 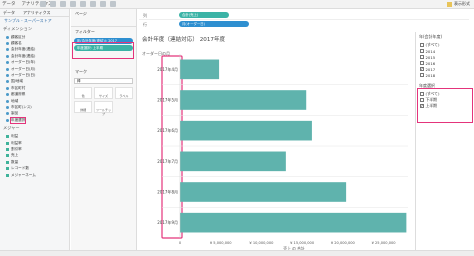 What do you see at coordinates (458, 4) in the screenshot?
I see `show-me-button: 表示形式` at bounding box center [458, 4].